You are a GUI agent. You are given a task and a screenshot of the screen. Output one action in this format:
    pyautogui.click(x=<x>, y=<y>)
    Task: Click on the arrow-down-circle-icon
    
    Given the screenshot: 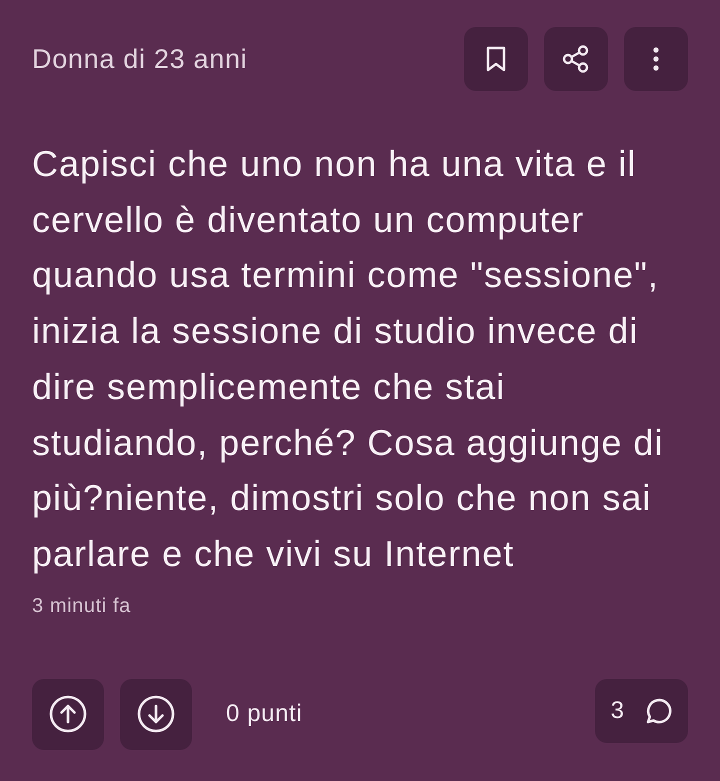 What is the action you would take?
    pyautogui.click(x=156, y=714)
    